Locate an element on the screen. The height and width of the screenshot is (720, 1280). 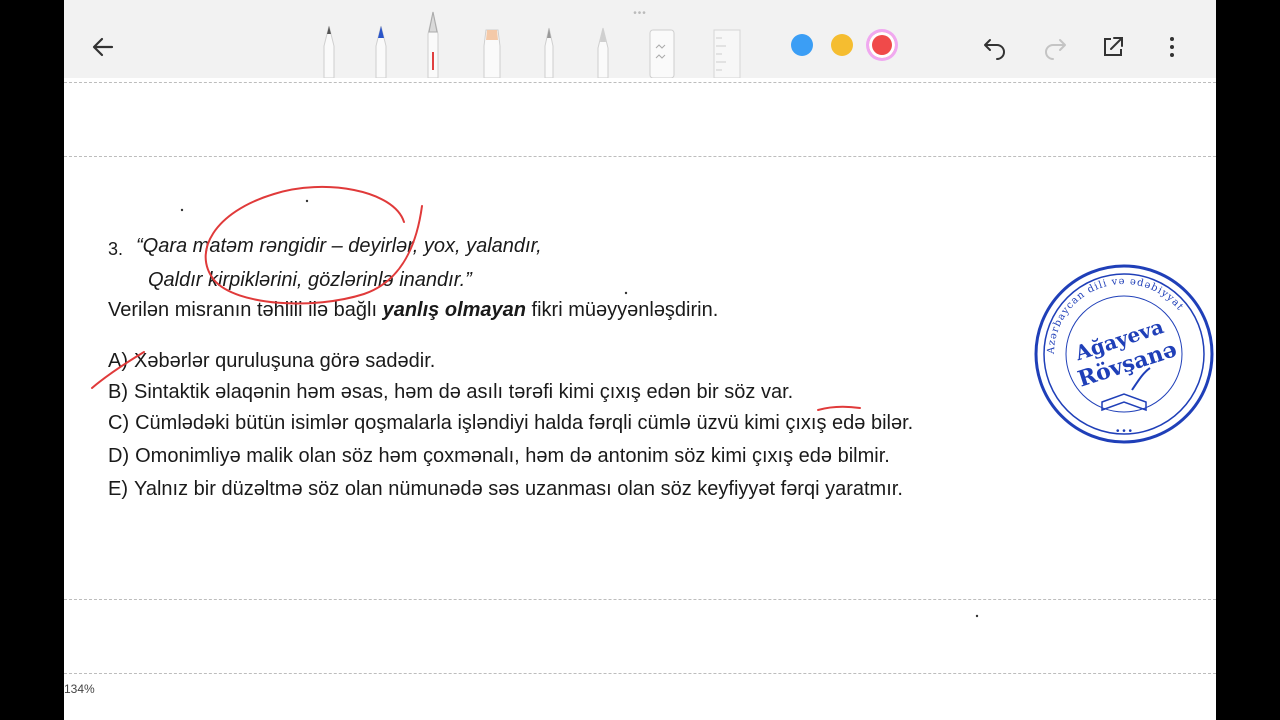
stamp-stars: • • • is located at coordinates (1124, 431).